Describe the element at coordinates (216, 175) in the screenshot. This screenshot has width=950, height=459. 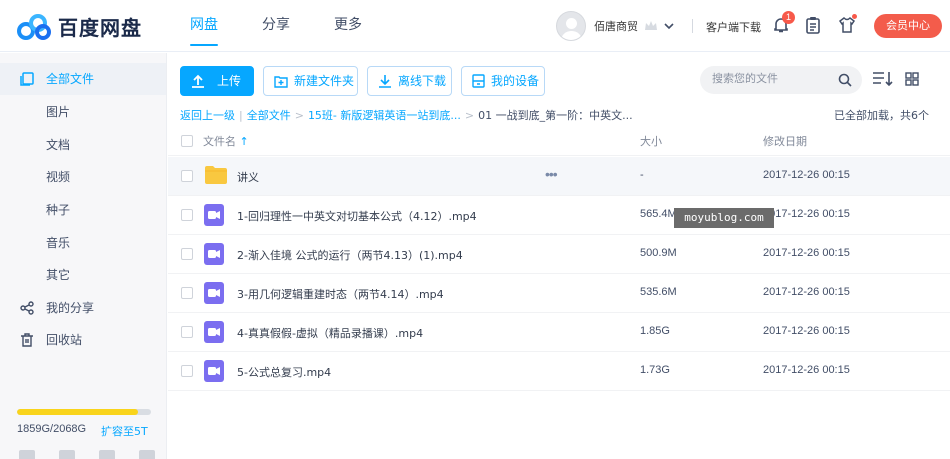
I see `folder-icon` at that location.